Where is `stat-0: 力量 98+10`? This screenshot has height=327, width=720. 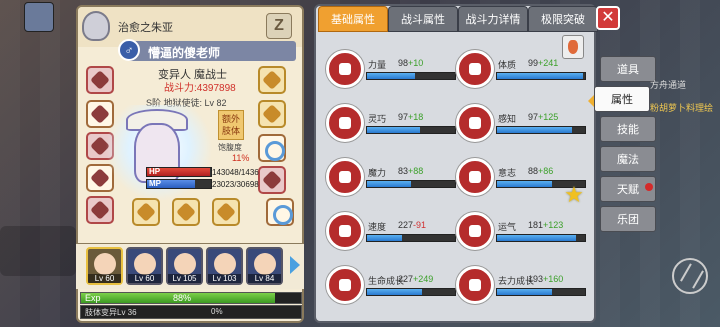
stat-0: 力量 98+10 is located at coordinates (392, 72).